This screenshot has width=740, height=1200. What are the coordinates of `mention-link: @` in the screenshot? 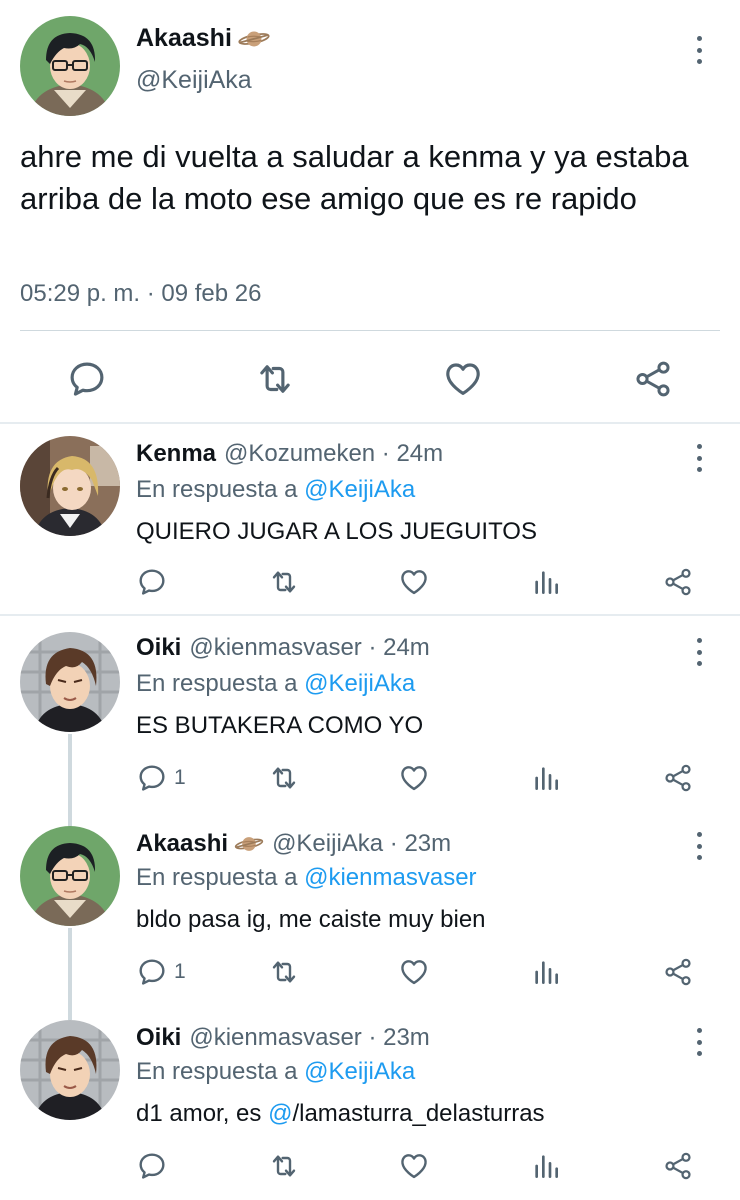 It's located at (280, 1113).